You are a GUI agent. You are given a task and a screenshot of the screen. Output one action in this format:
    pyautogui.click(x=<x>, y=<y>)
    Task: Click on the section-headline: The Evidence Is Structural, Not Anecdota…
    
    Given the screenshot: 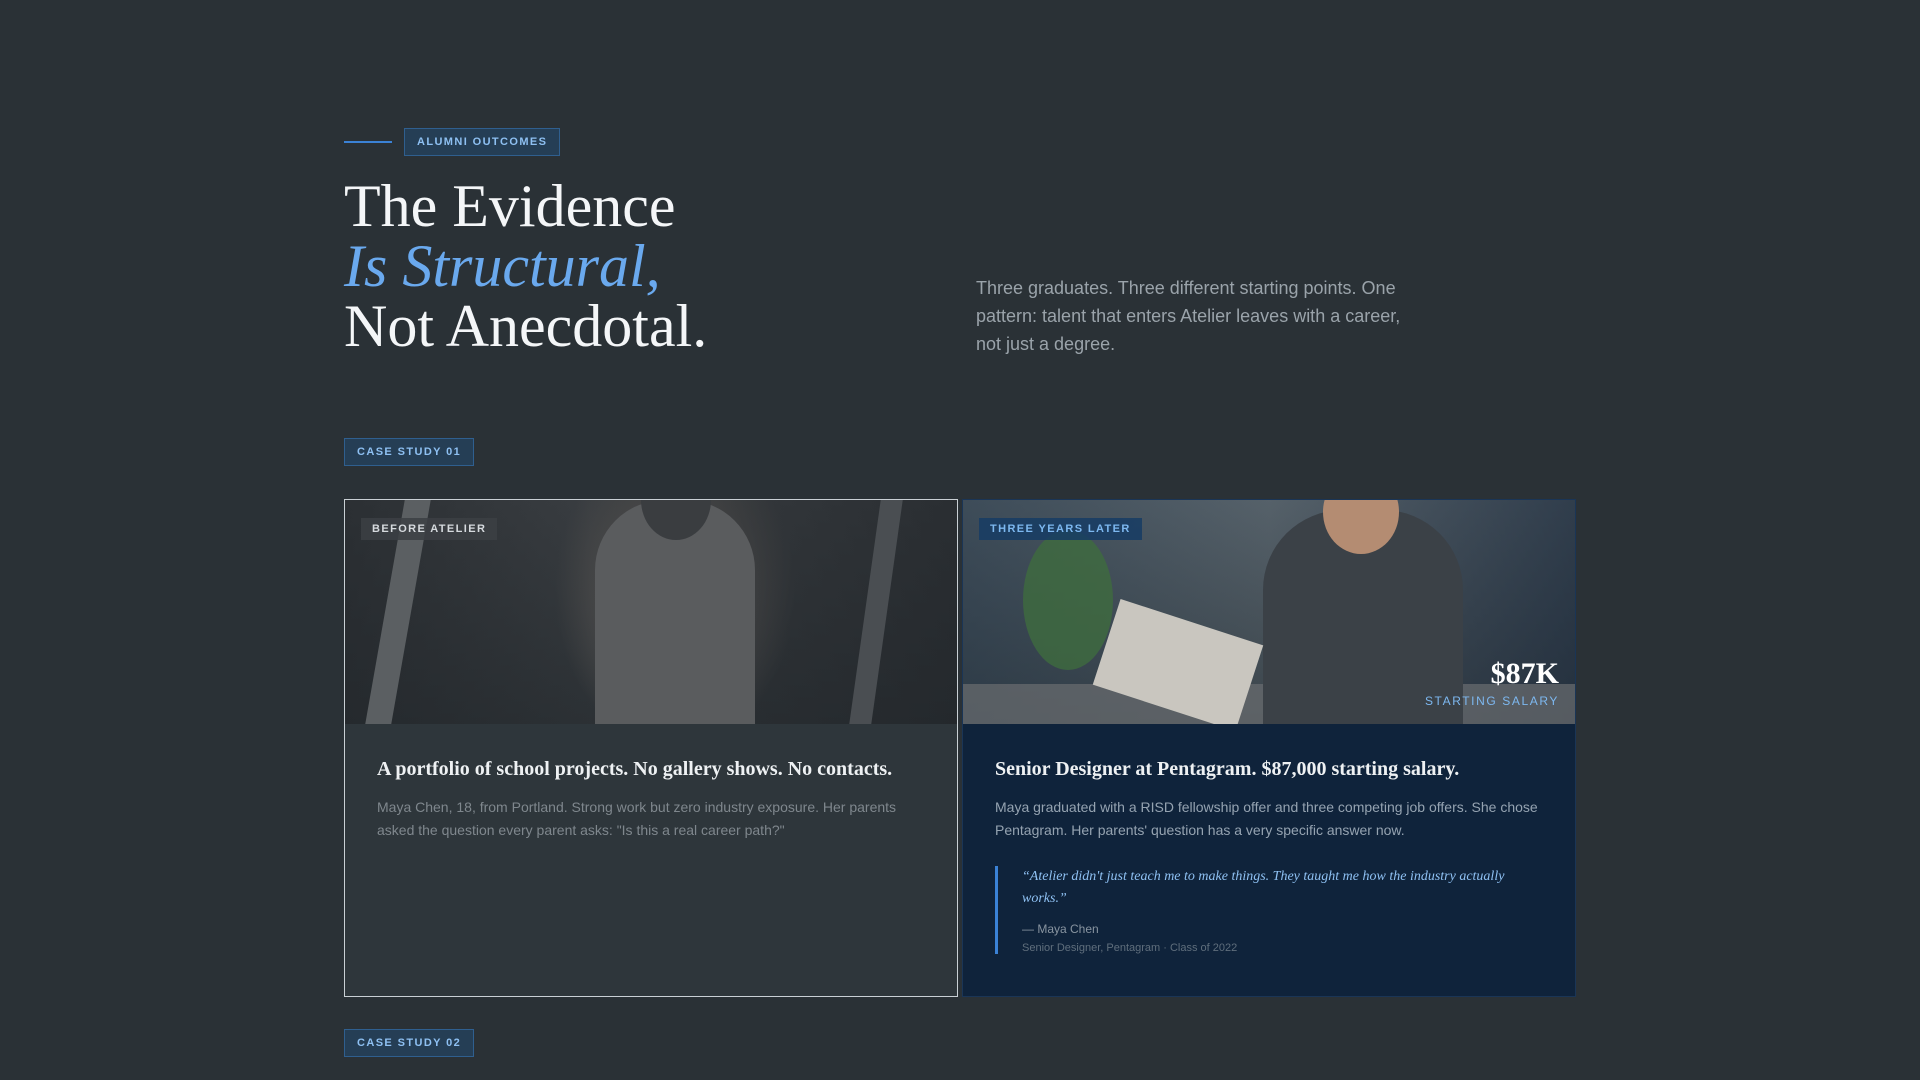 What is the action you would take?
    pyautogui.click(x=525, y=266)
    